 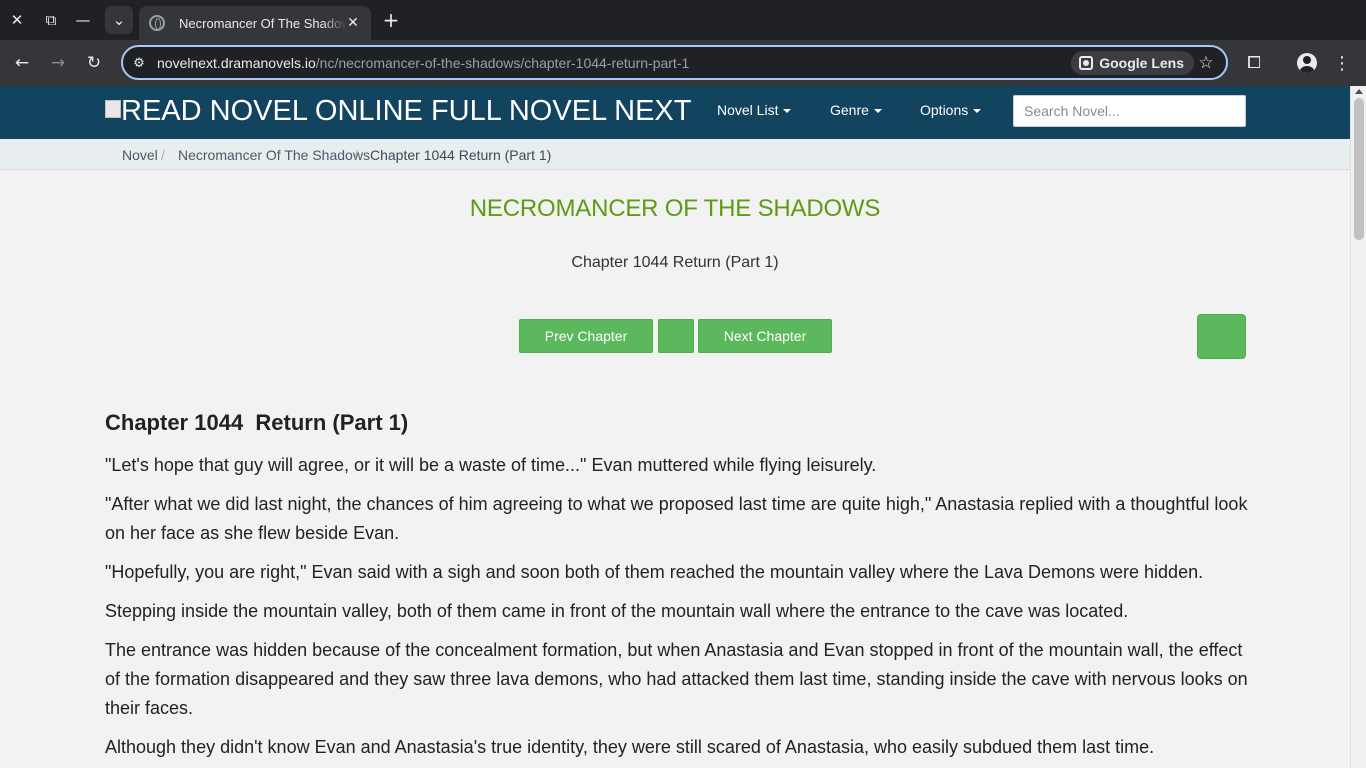 I want to click on broken-image-icon, so click(x=113, y=108).